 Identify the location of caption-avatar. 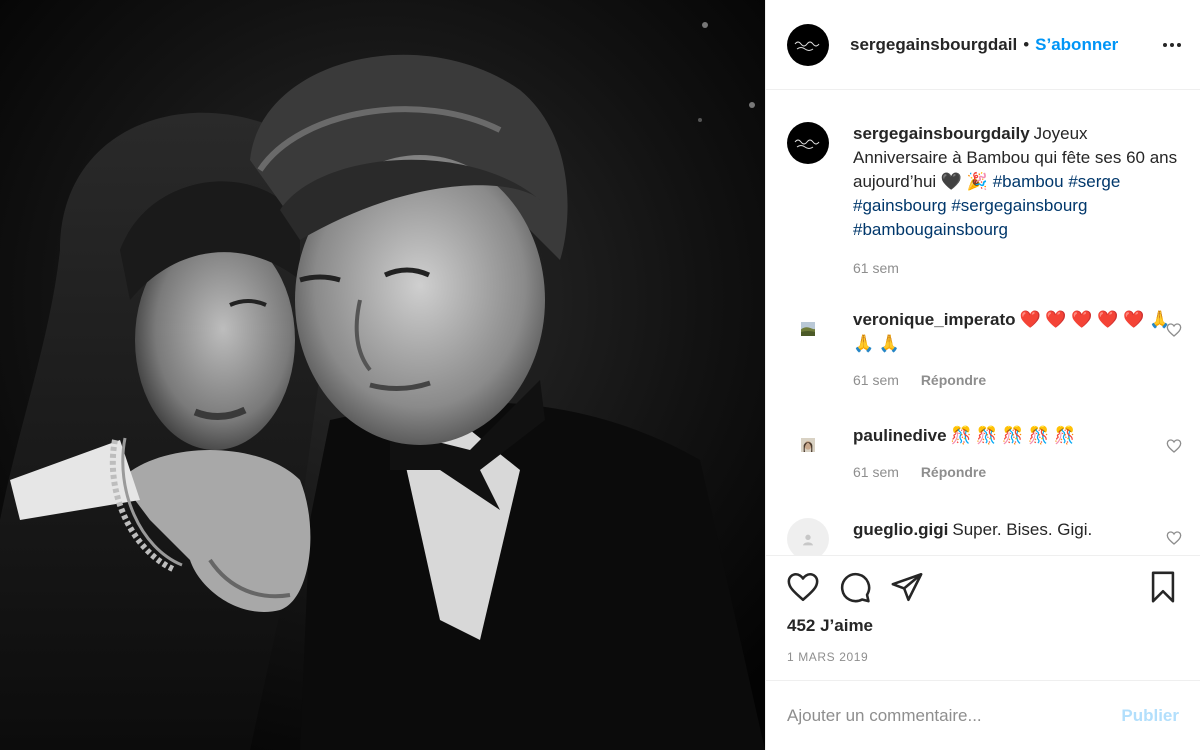
(808, 143).